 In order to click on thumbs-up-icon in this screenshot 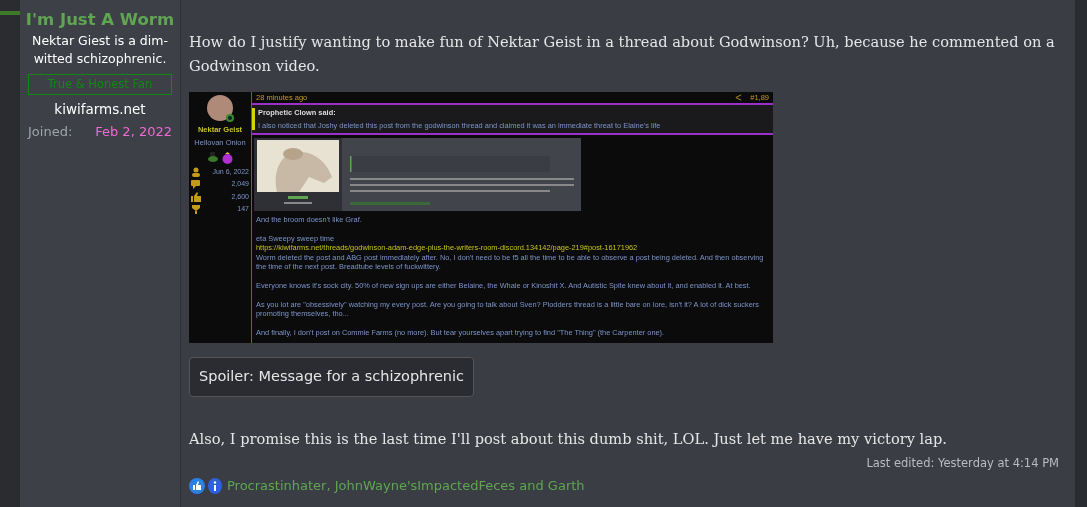, I will do `click(196, 196)`.